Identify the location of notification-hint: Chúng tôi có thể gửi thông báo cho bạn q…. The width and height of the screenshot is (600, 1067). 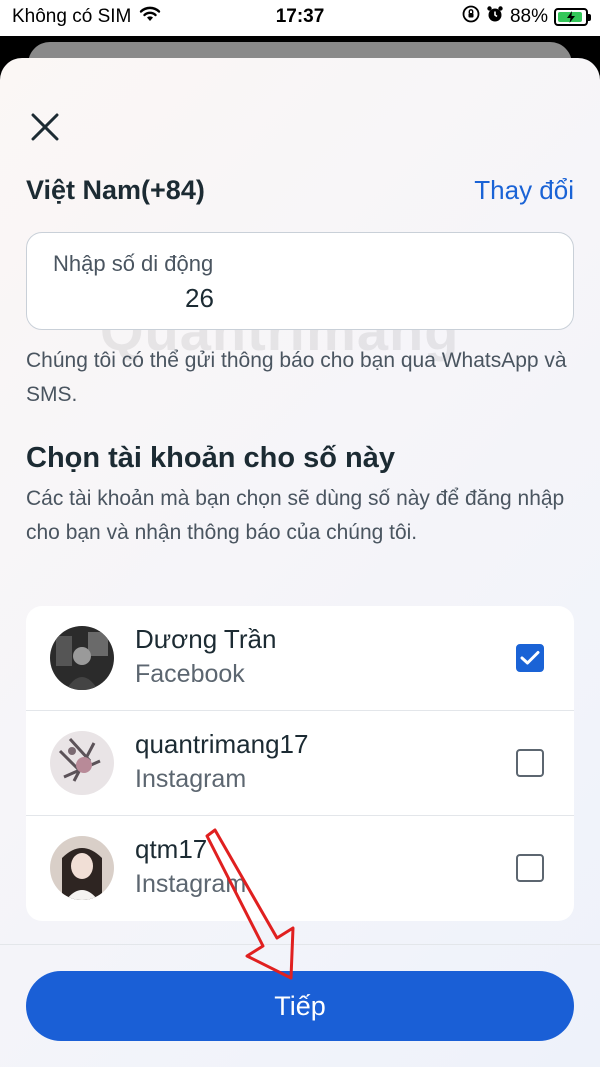
(296, 377).